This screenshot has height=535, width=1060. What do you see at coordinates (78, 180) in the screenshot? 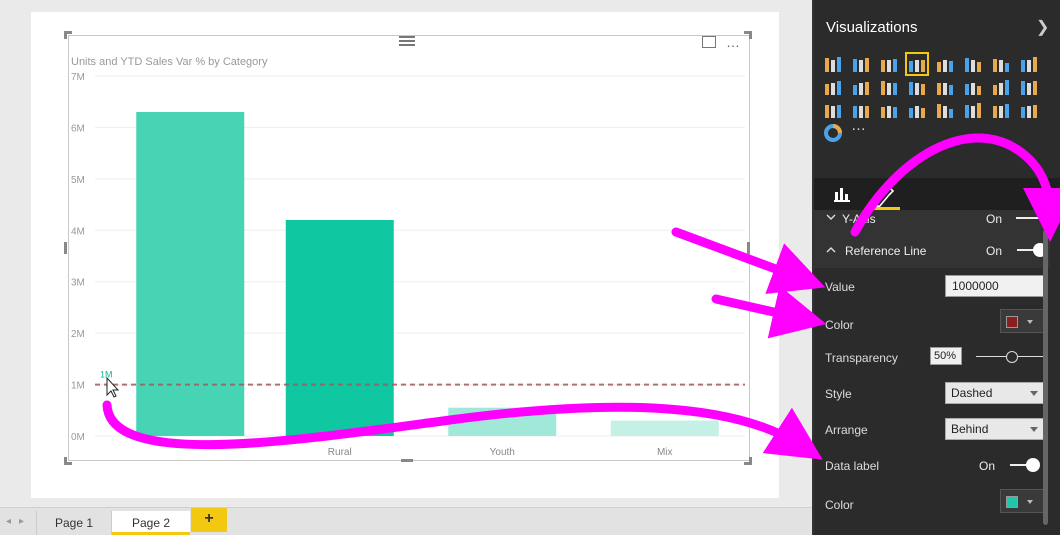
I see `y-tick-label: 5M` at bounding box center [78, 180].